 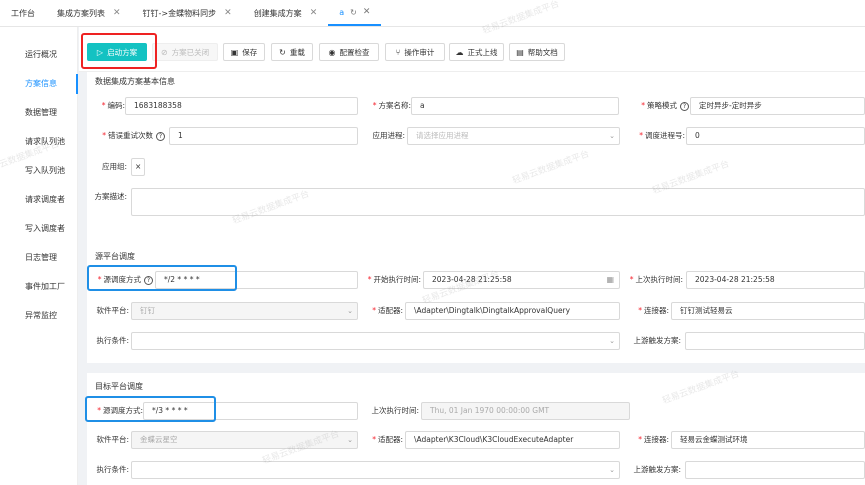 What do you see at coordinates (234, 52) in the screenshot?
I see `save-icon: ▣` at bounding box center [234, 52].